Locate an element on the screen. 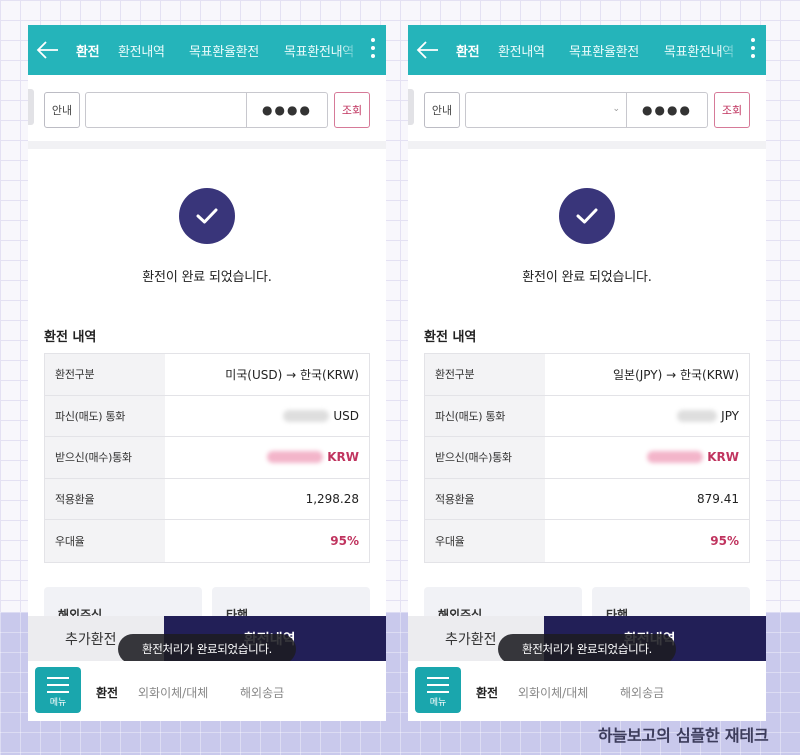  applied-rate: 879.41 is located at coordinates (718, 498).